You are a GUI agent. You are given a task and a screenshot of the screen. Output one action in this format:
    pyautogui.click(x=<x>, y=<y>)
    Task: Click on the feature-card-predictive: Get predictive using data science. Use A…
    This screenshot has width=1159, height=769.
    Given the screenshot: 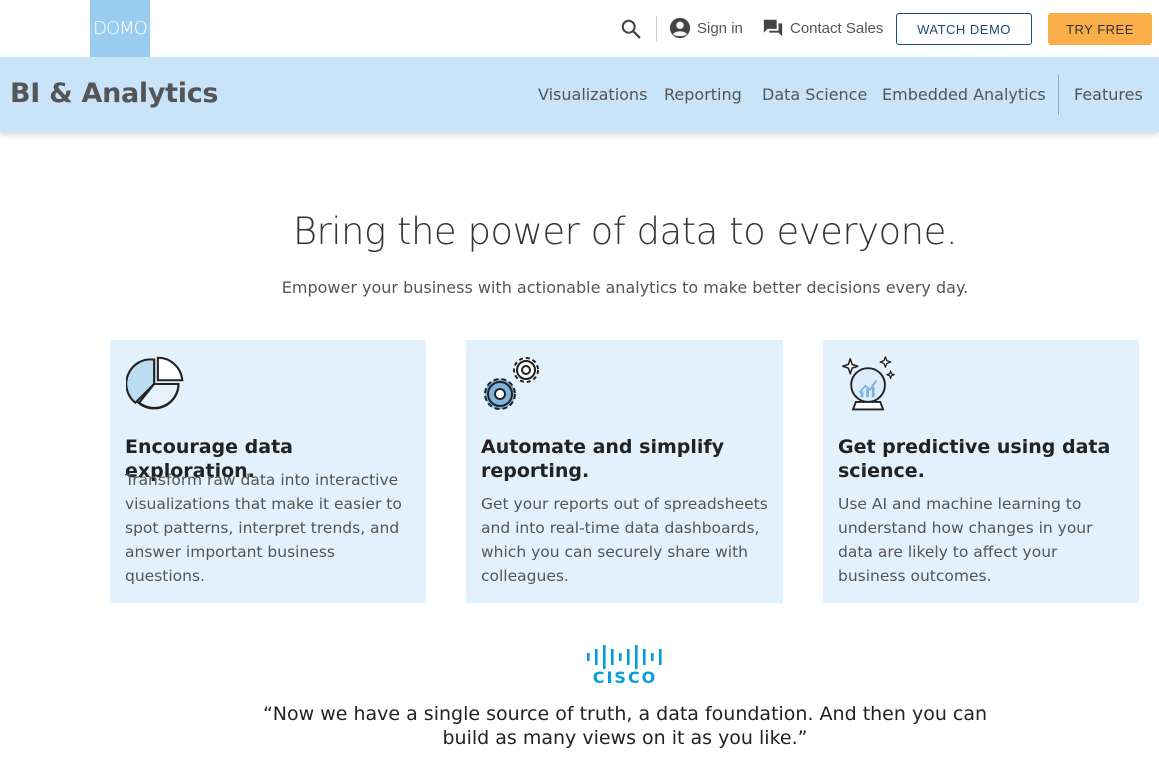 What is the action you would take?
    pyautogui.click(x=981, y=471)
    